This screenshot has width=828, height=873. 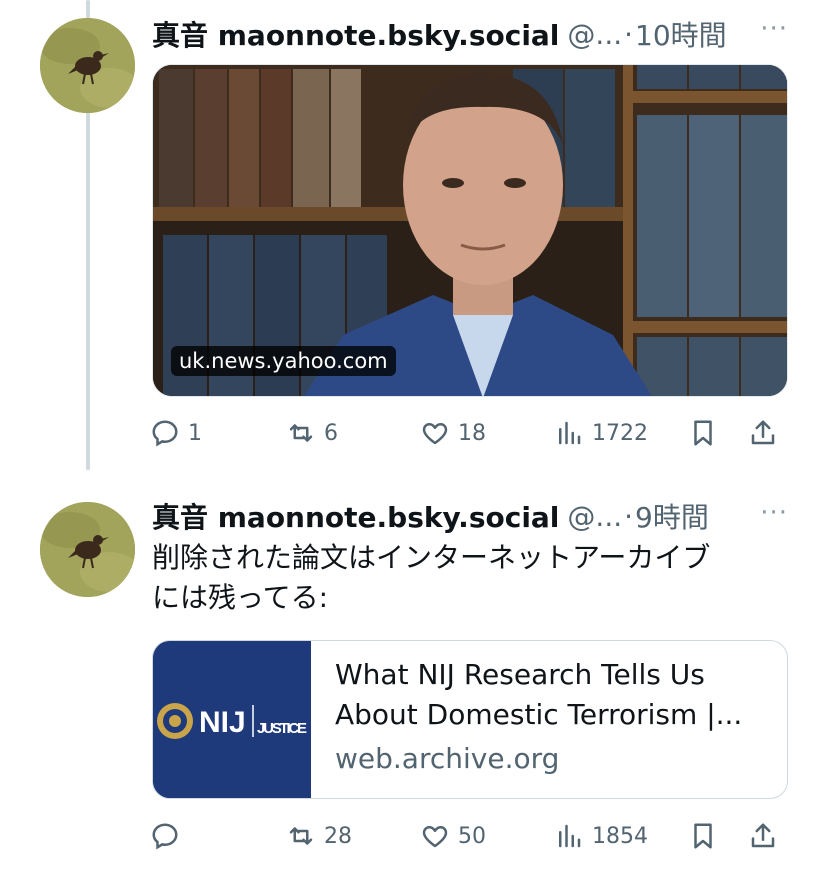 I want to click on action-bar: 28 50 1854, so click(x=470, y=836).